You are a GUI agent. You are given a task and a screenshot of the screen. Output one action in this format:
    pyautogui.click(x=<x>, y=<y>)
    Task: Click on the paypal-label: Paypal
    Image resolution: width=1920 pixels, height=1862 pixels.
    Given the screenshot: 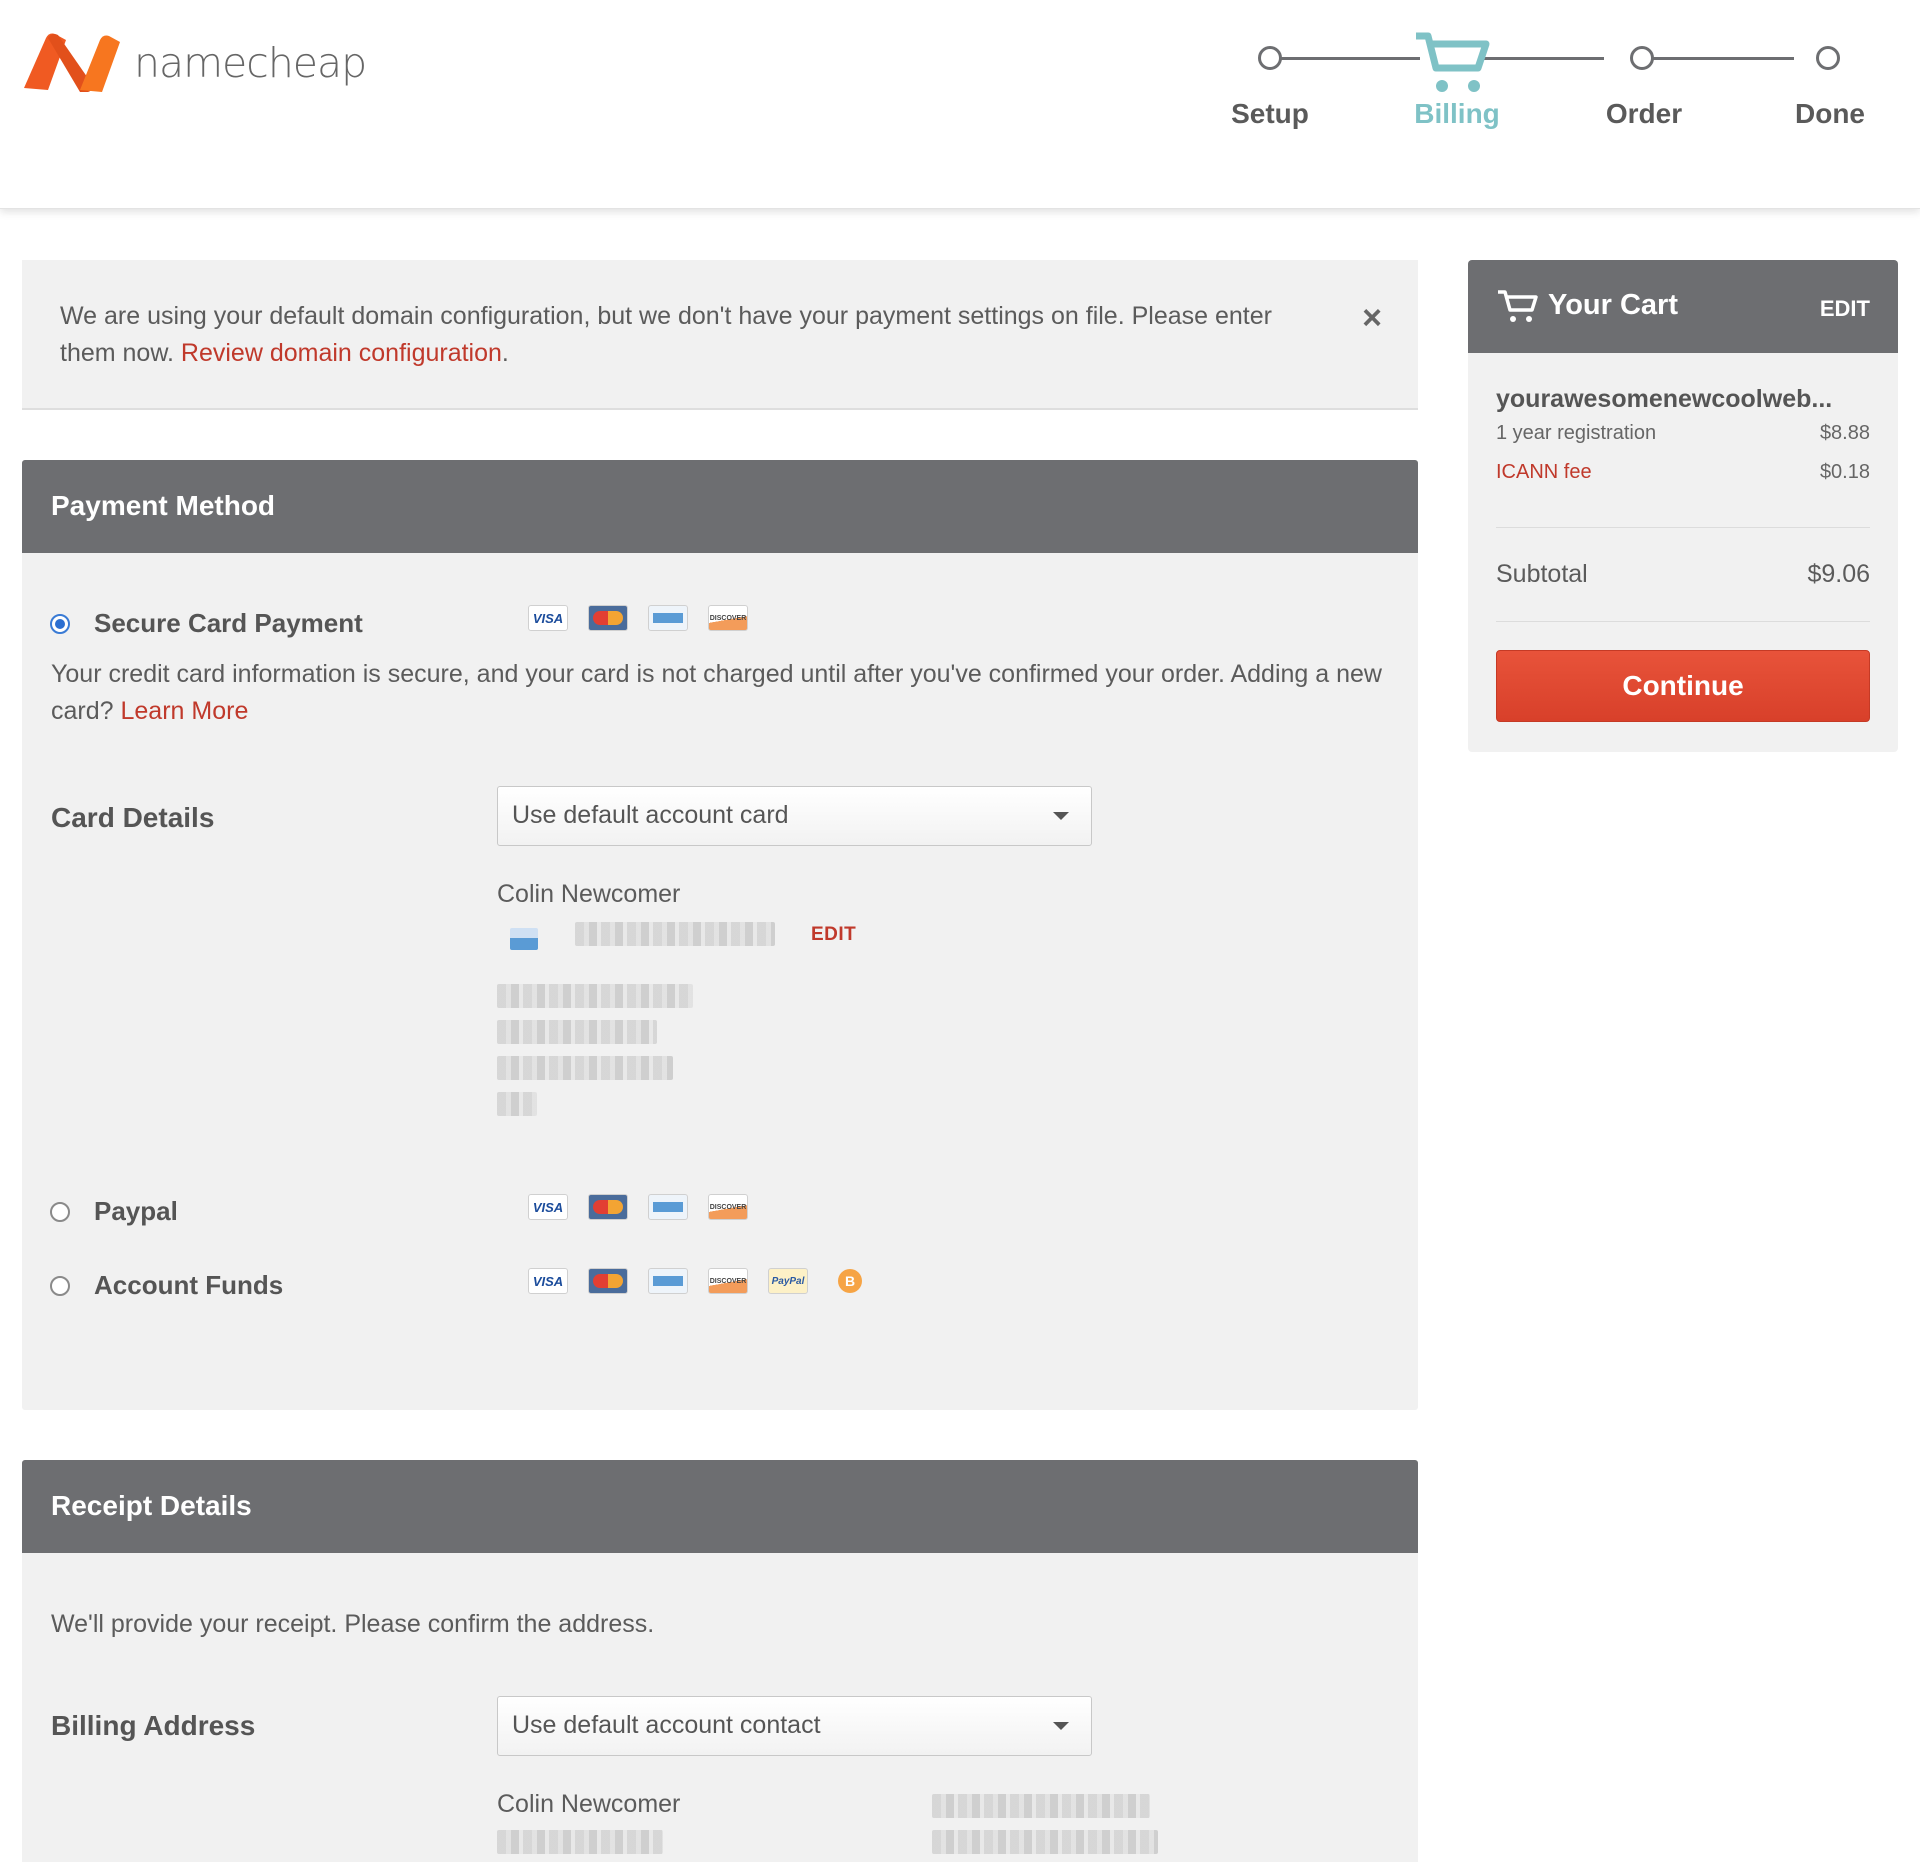 What is the action you would take?
    pyautogui.click(x=136, y=1211)
    